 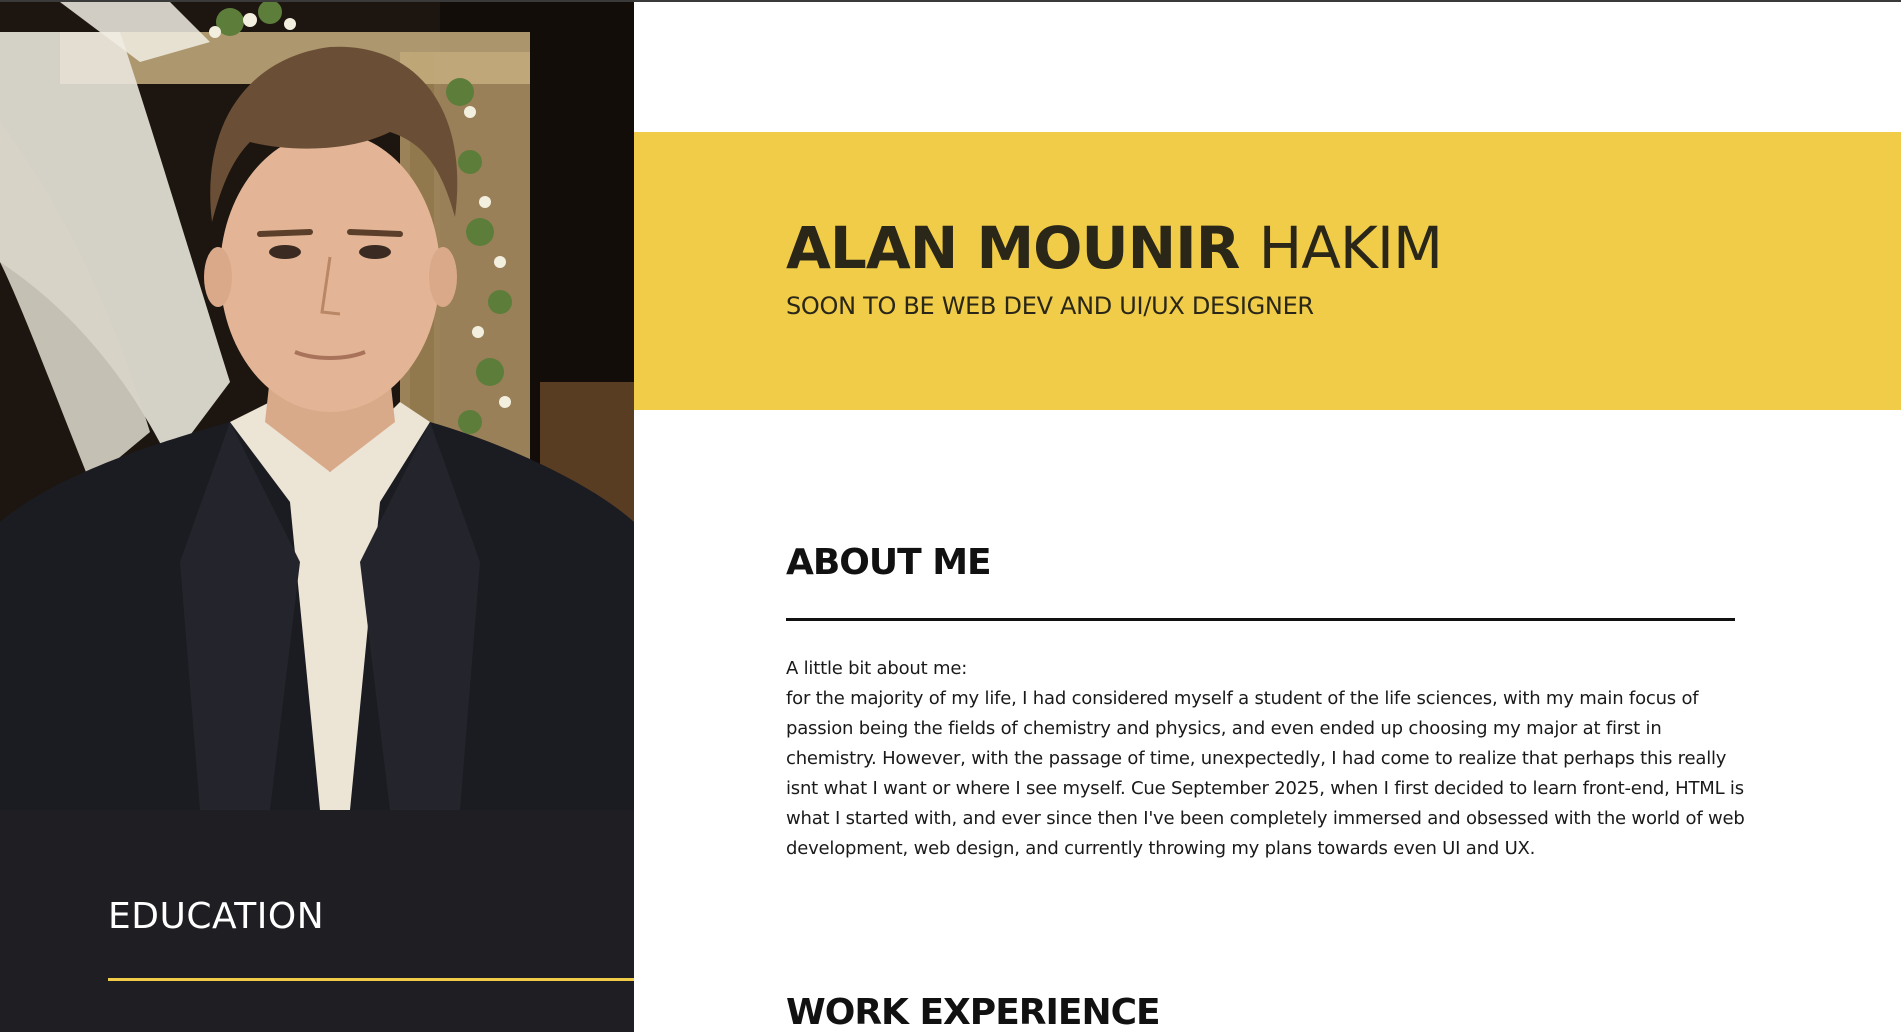 I want to click on work-experience-heading: WORK EXPERIENCE, so click(x=973, y=1012).